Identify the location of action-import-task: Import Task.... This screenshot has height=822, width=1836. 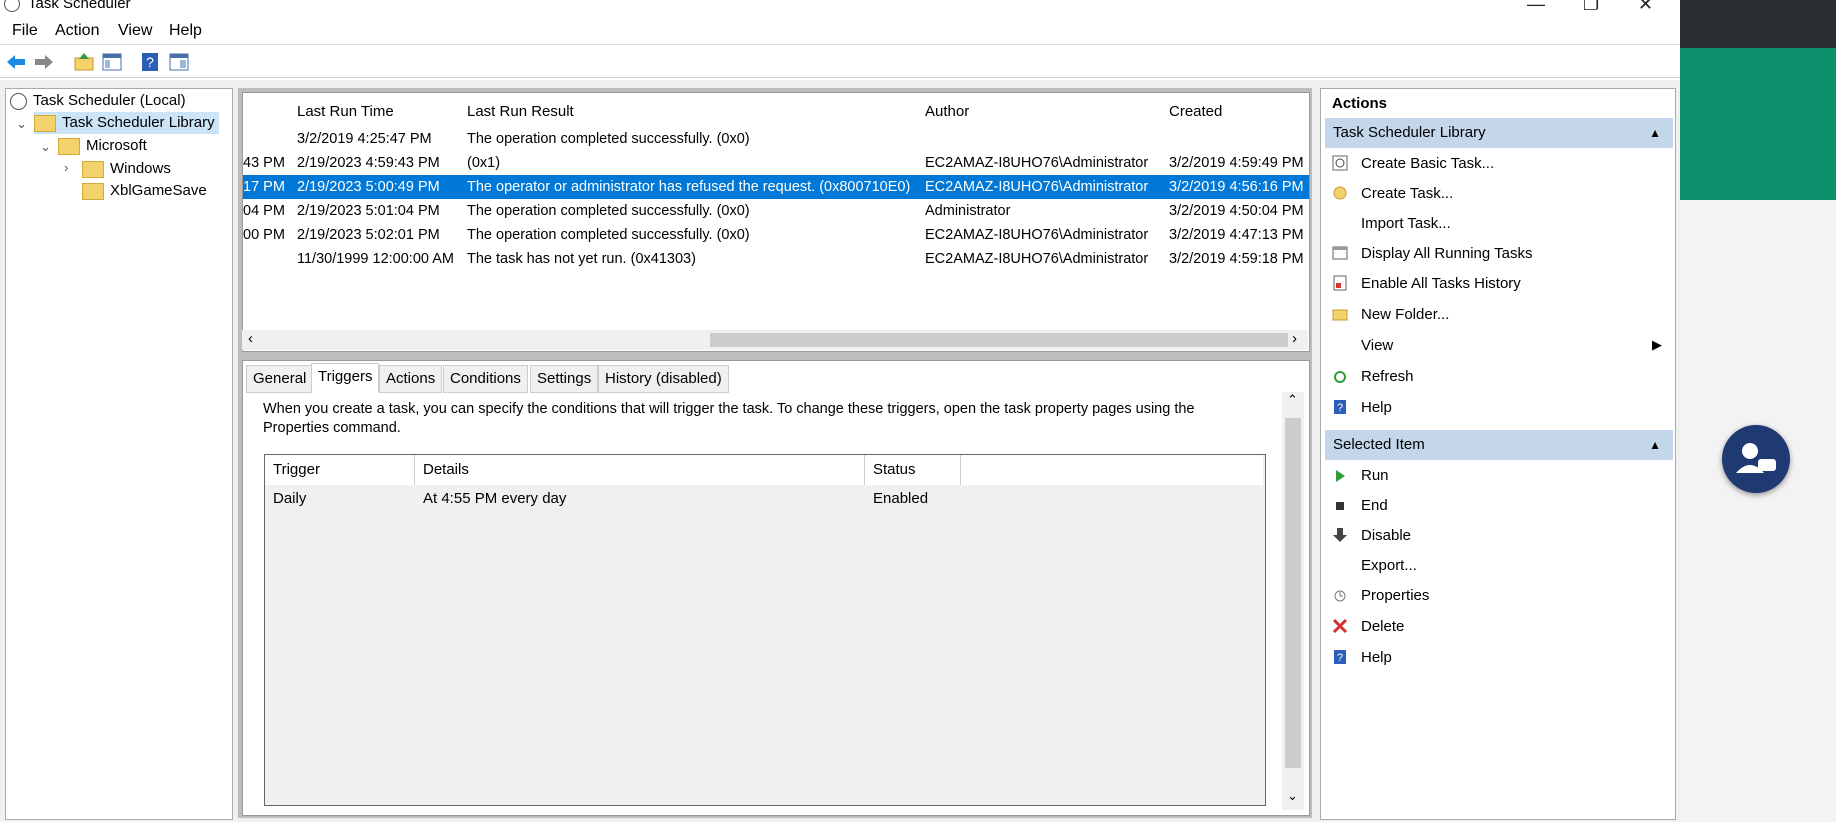
(1406, 224).